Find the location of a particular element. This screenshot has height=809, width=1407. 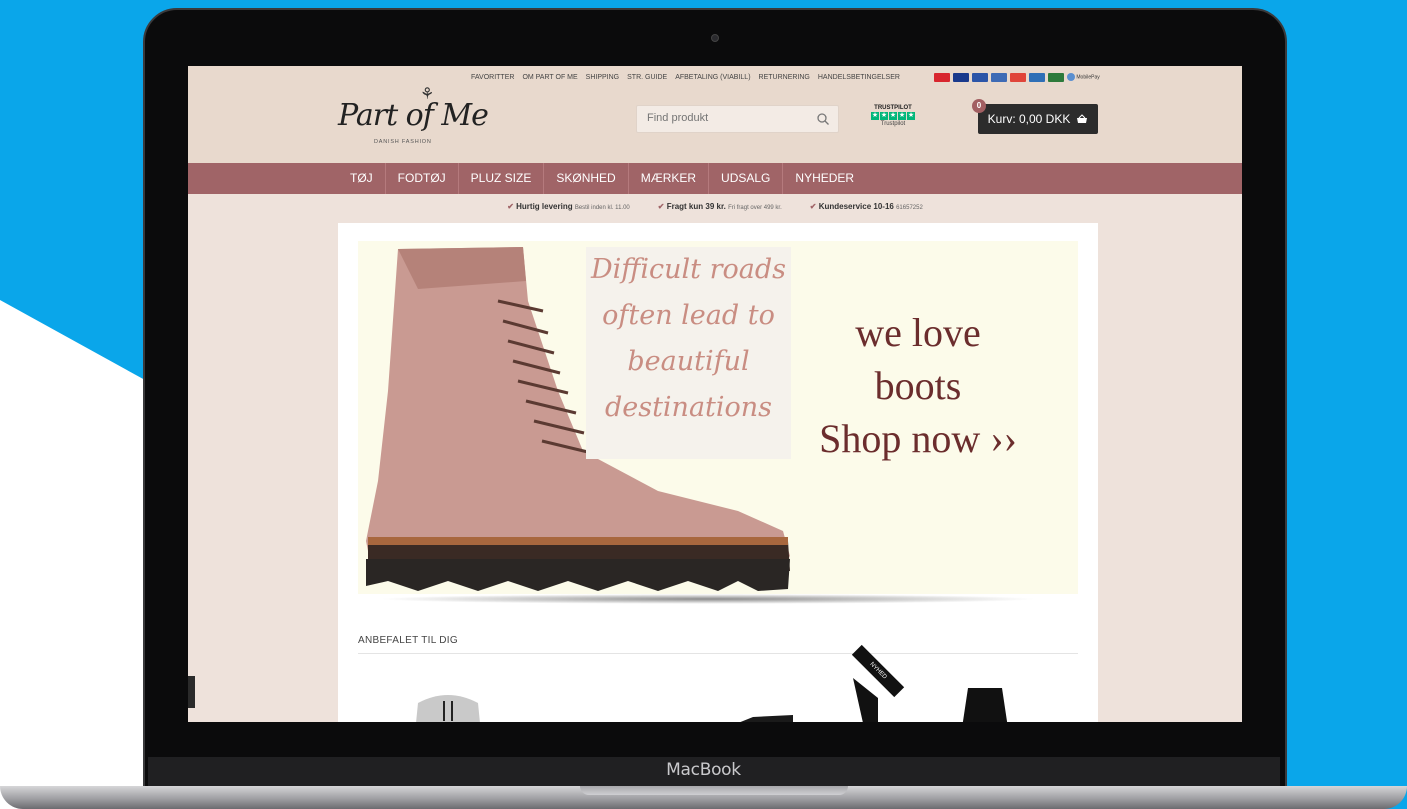

toplink-favoritter: FAVORITTER is located at coordinates (492, 77).